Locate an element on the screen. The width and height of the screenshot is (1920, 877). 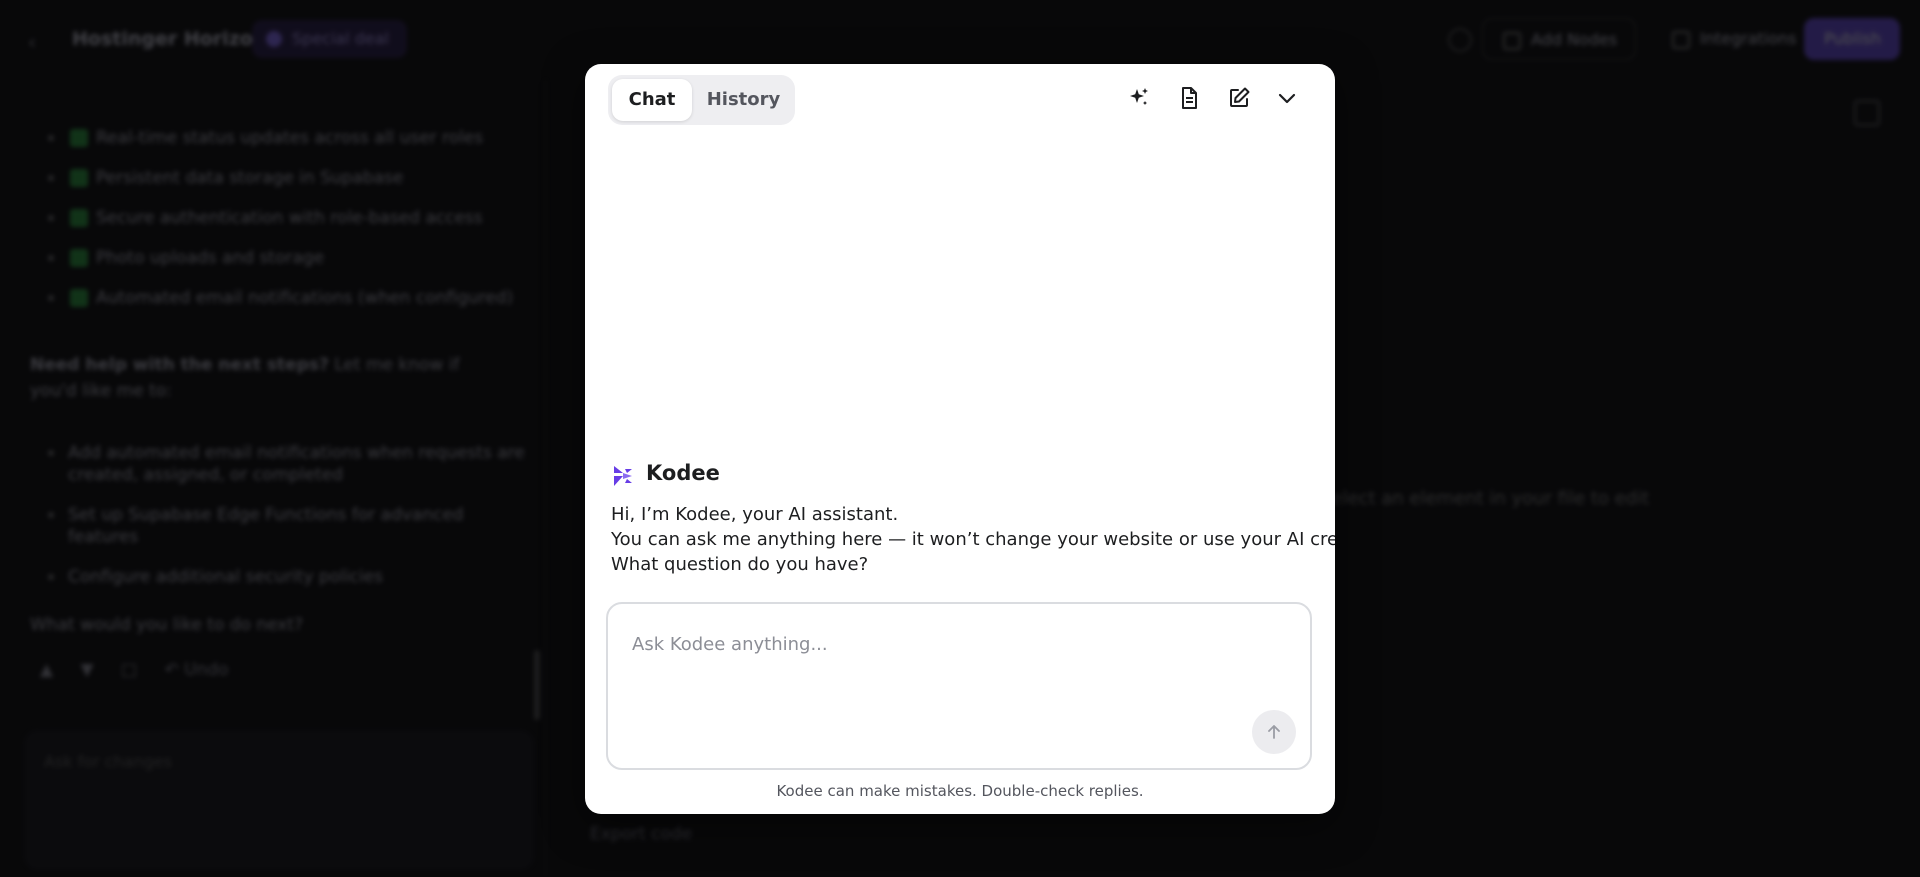
ask-kodee-box is located at coordinates (959, 686).